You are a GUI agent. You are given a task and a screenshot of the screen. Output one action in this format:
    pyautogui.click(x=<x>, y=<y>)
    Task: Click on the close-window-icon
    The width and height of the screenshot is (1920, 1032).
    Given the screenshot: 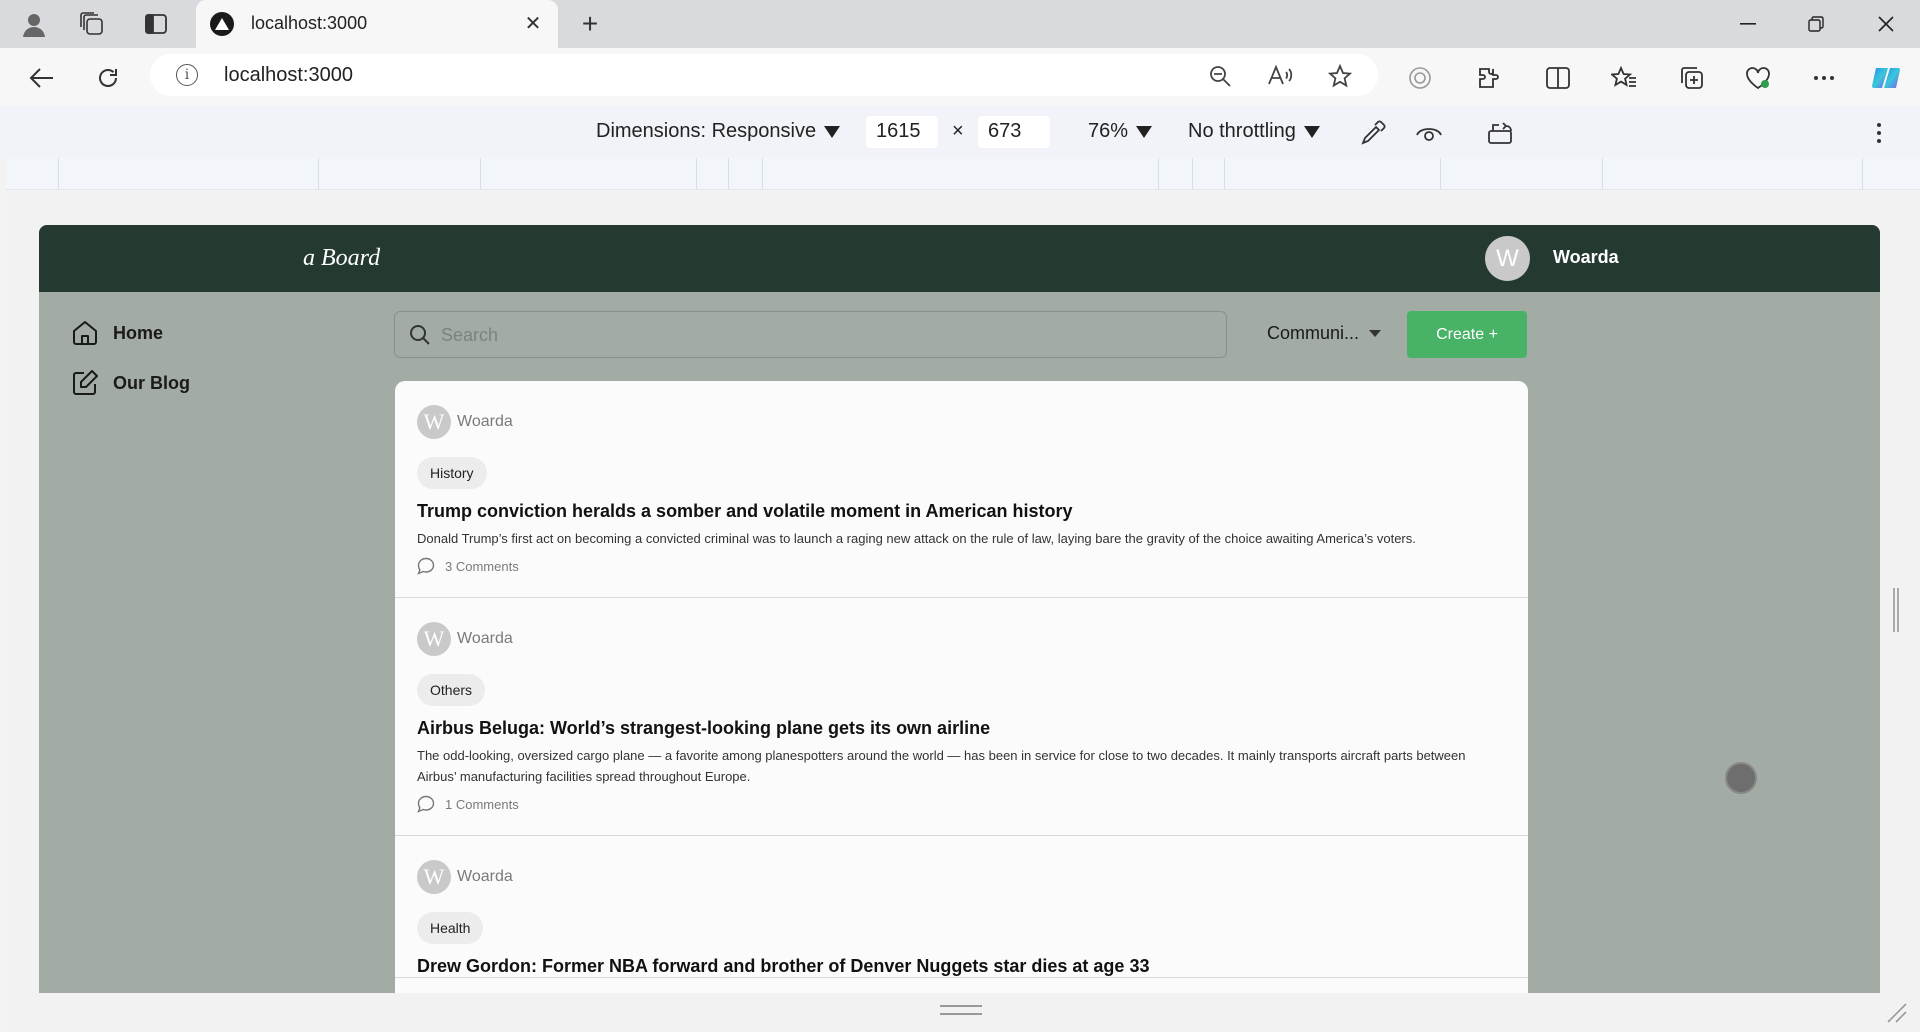 What is the action you would take?
    pyautogui.click(x=1886, y=24)
    